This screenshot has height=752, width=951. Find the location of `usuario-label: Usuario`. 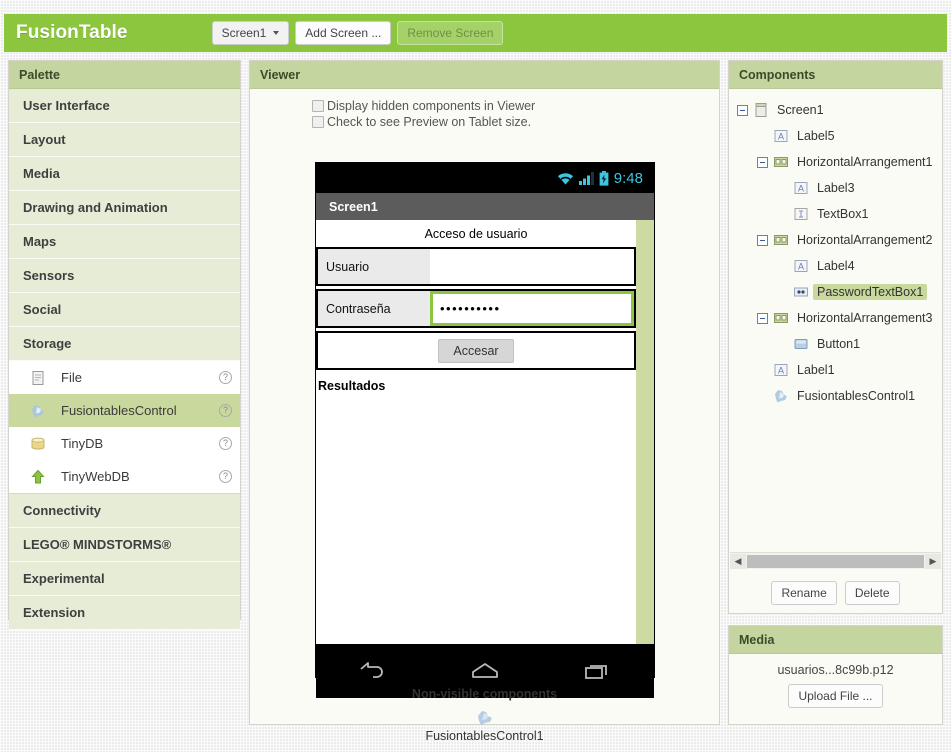

usuario-label: Usuario is located at coordinates (374, 266).